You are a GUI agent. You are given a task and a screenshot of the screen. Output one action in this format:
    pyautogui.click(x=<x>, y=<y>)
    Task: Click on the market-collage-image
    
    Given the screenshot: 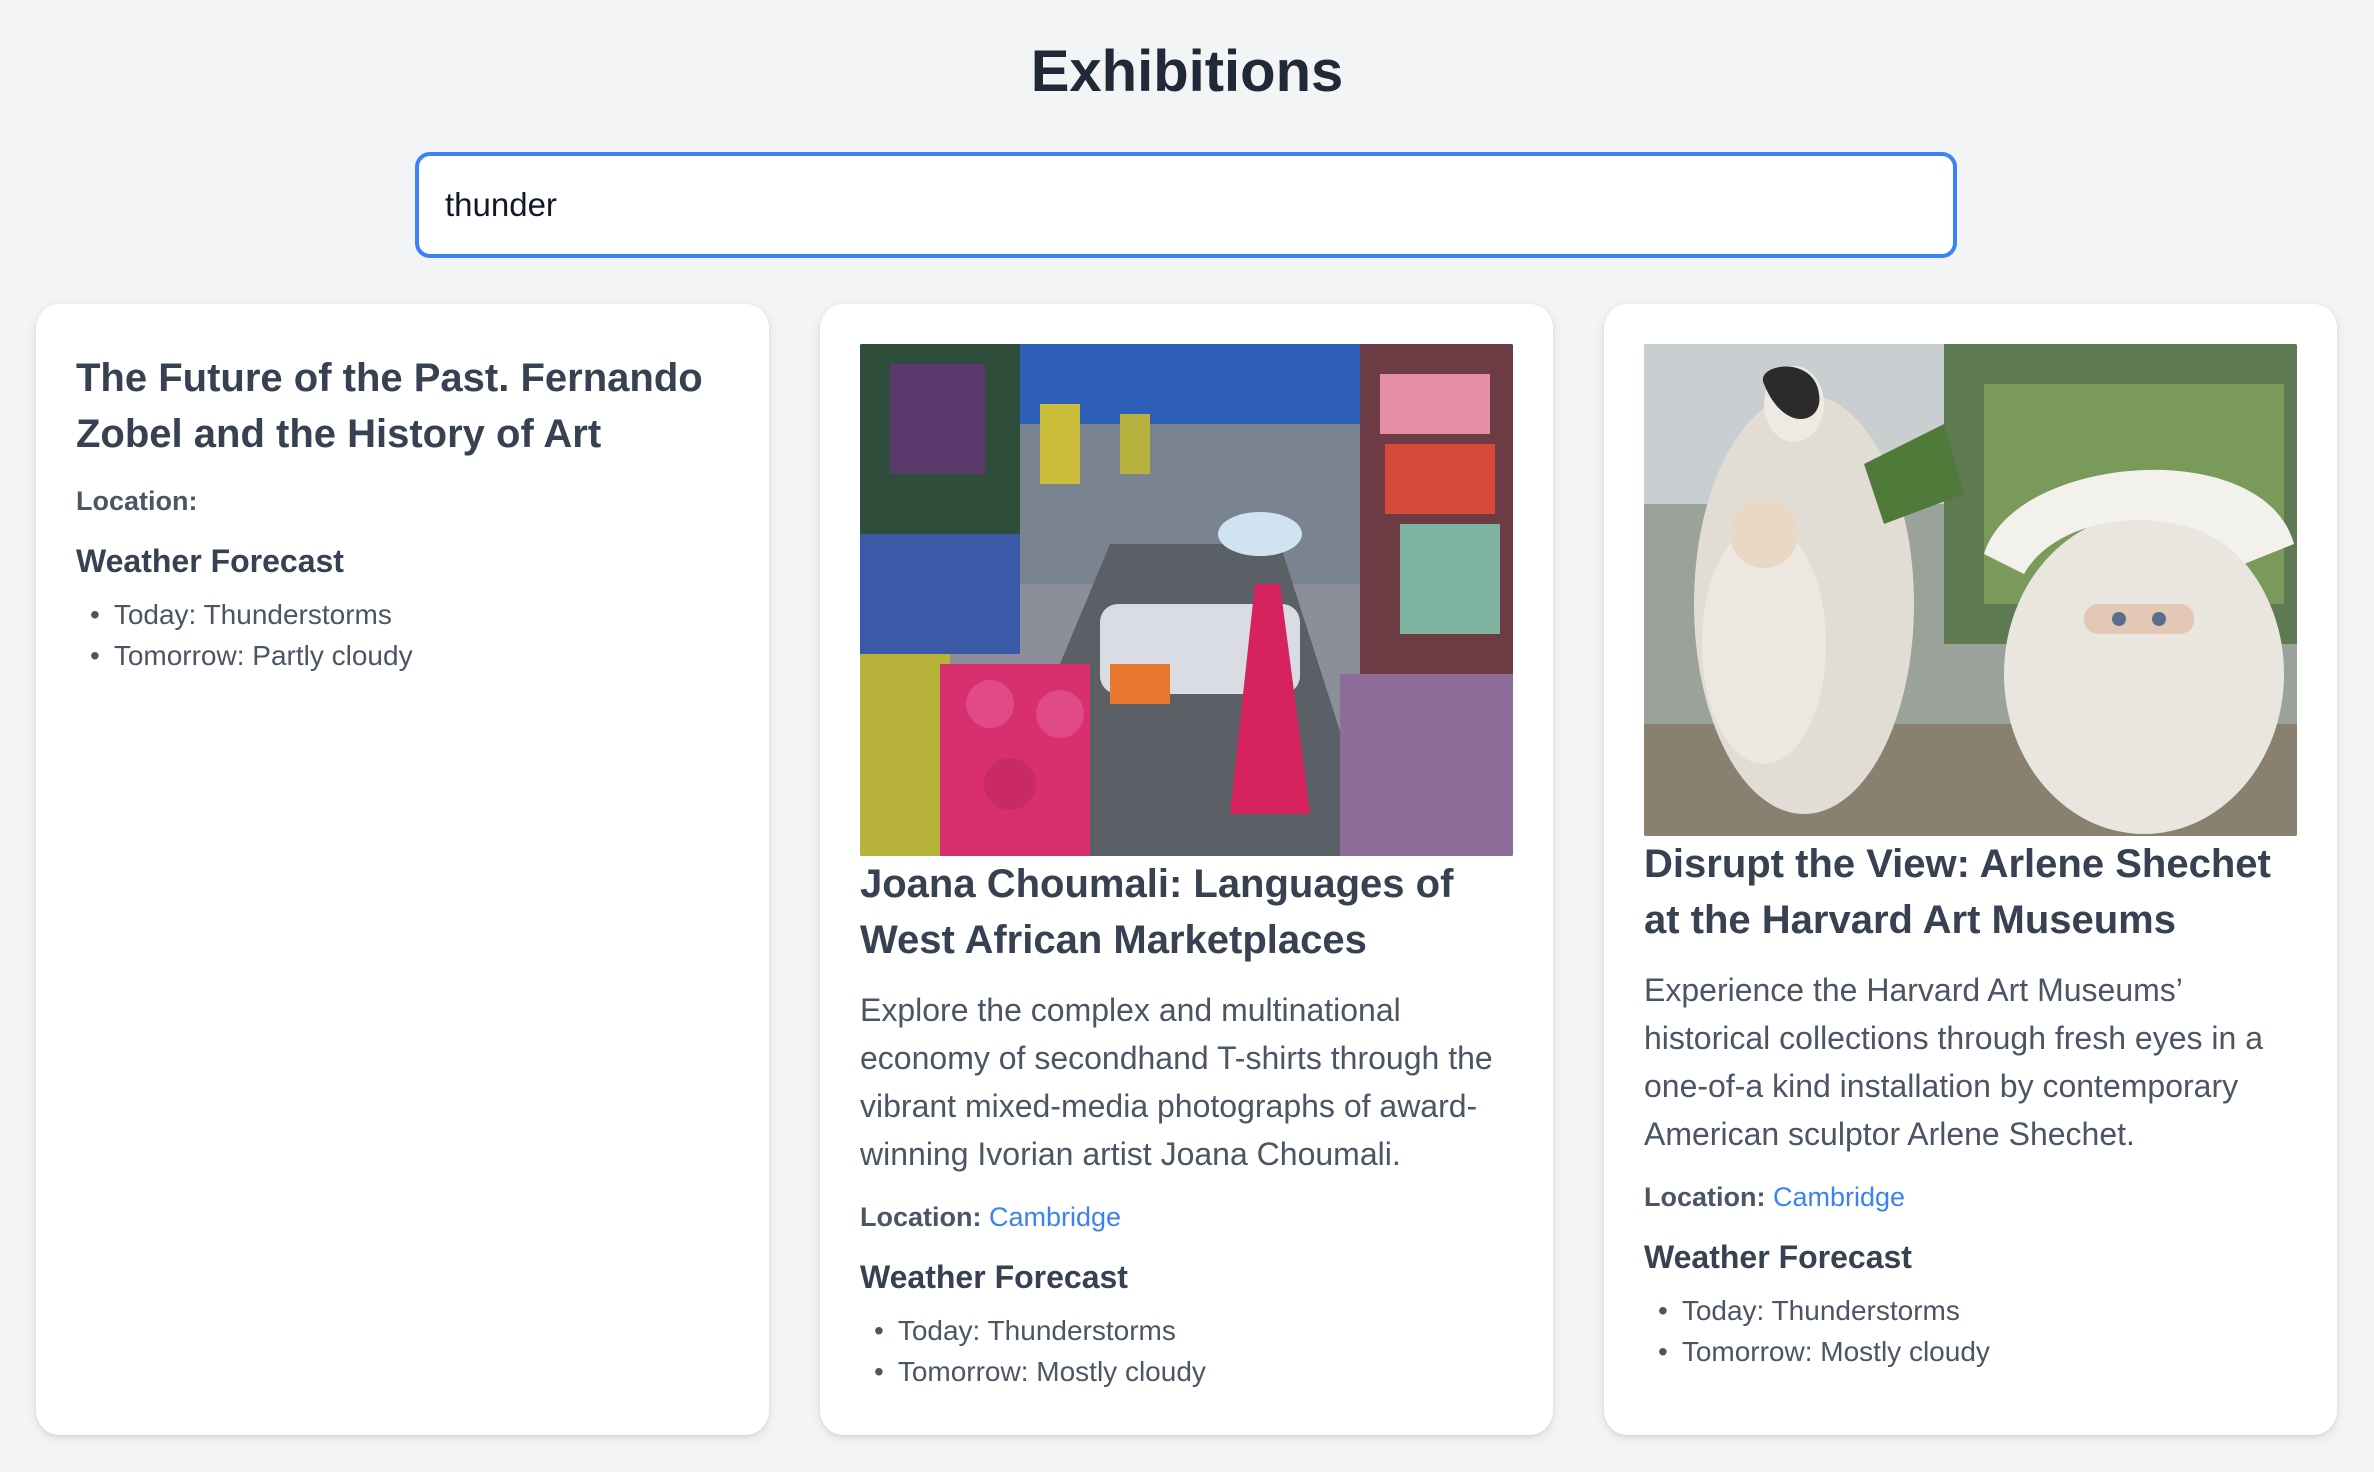 What is the action you would take?
    pyautogui.click(x=1186, y=600)
    